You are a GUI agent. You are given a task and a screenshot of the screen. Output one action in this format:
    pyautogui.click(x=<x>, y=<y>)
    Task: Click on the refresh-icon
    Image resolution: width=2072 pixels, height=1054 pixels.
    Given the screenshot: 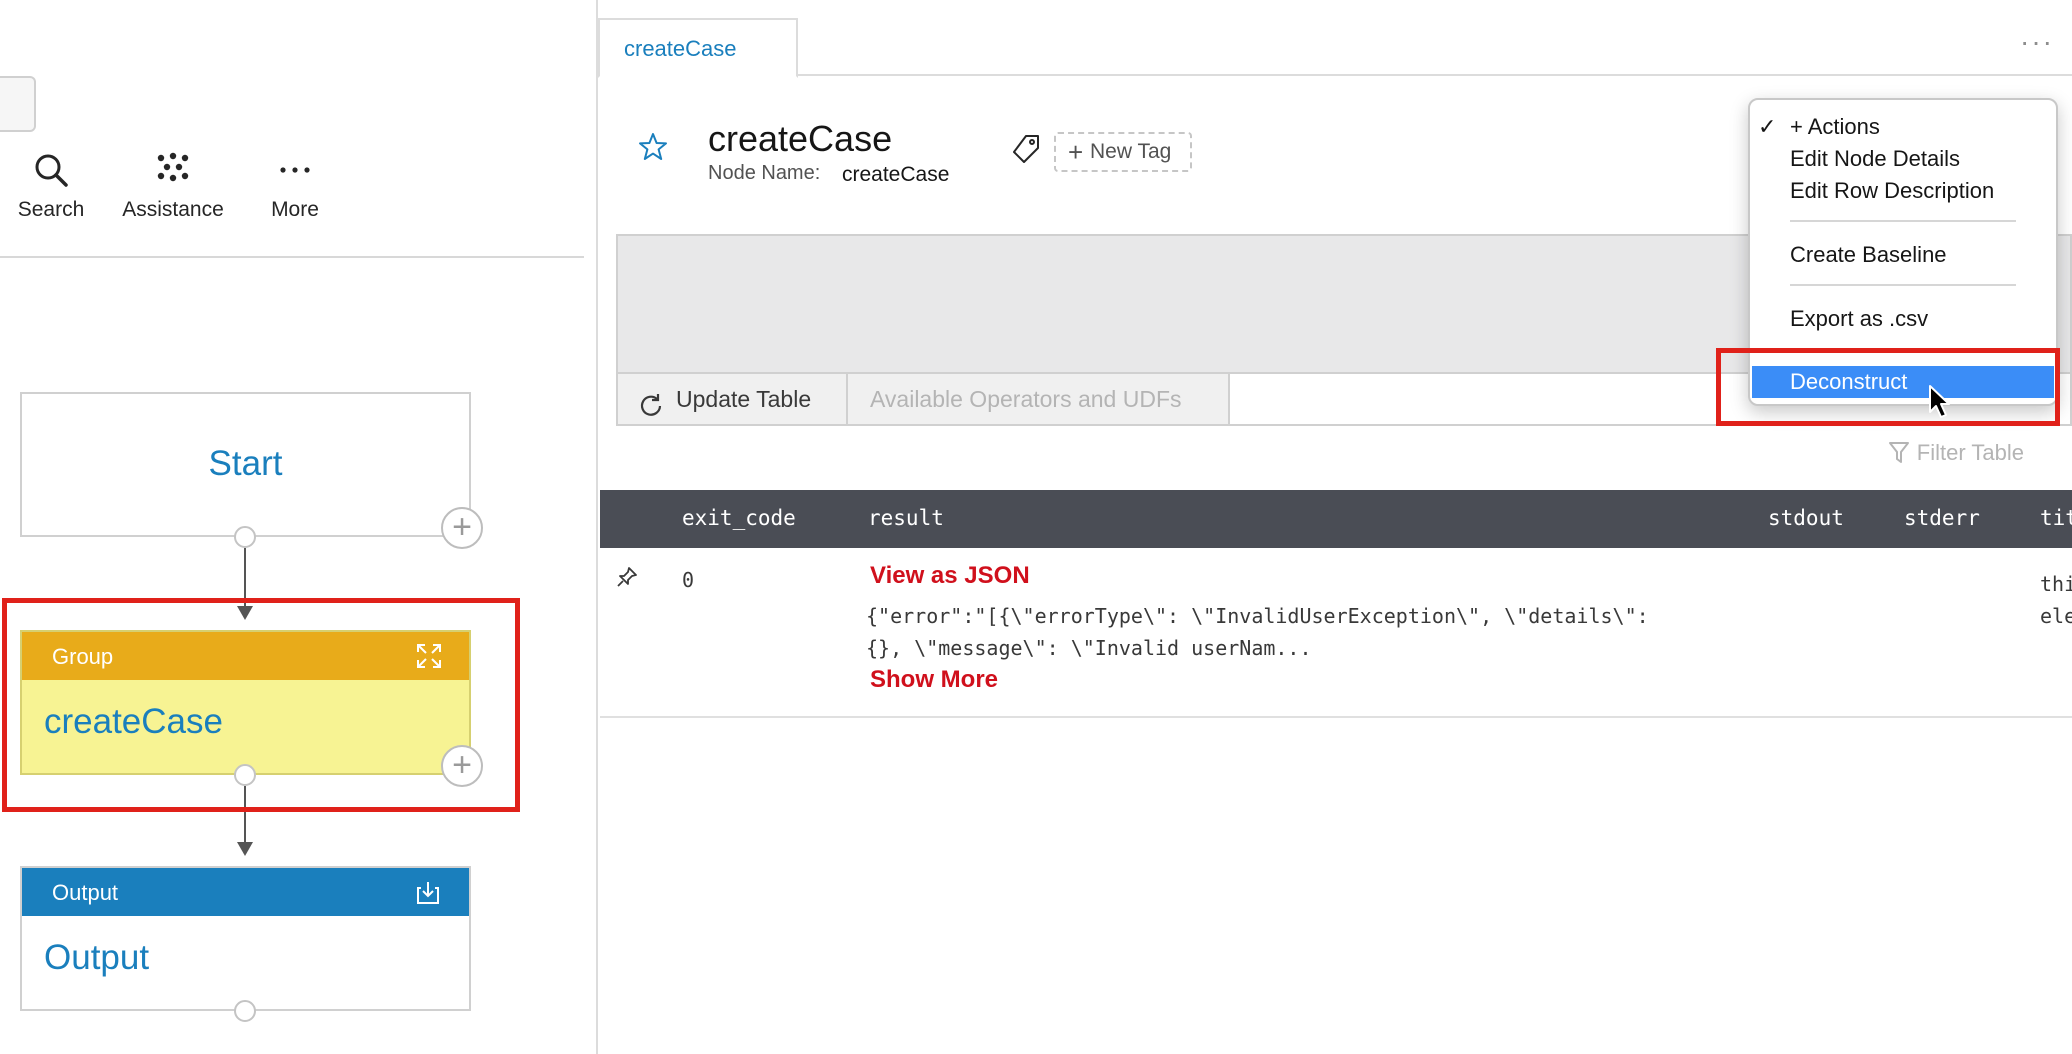 What is the action you would take?
    pyautogui.click(x=651, y=411)
    